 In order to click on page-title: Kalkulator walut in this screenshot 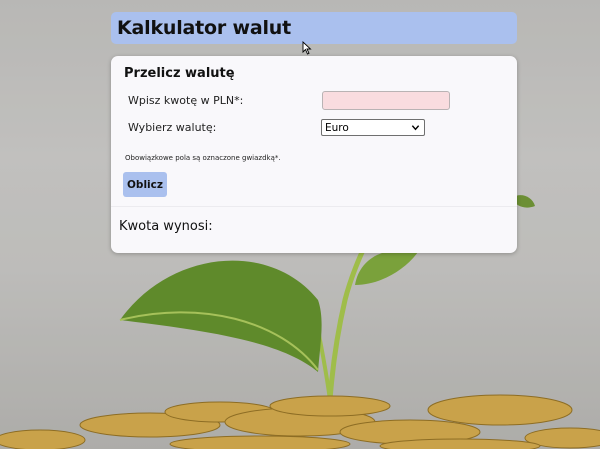, I will do `click(204, 28)`.